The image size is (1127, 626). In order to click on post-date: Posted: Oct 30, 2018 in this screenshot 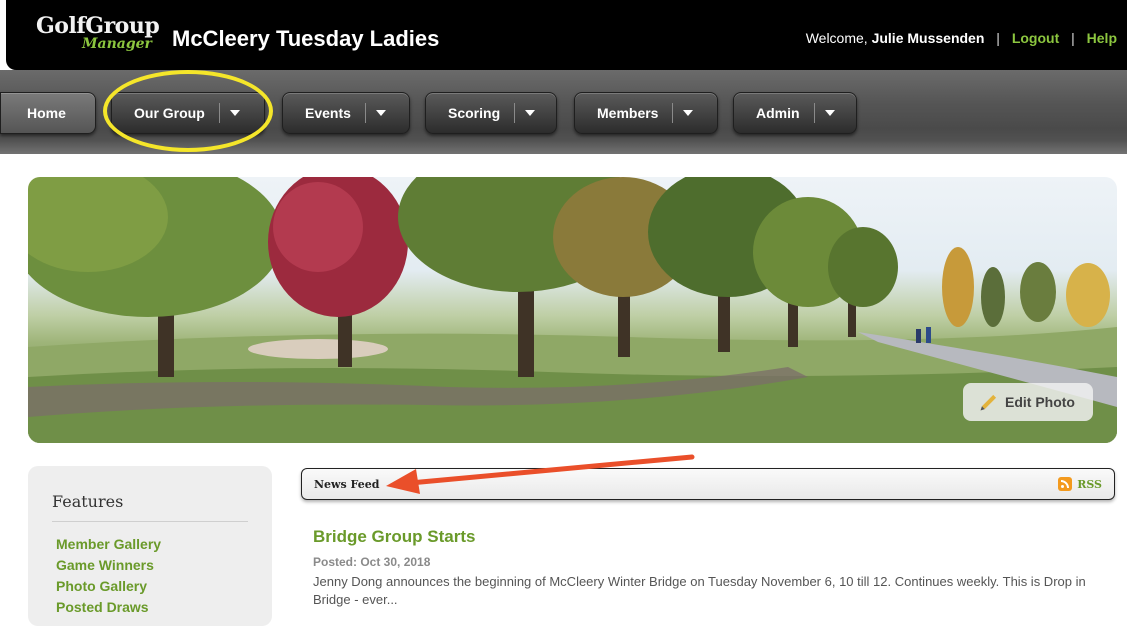, I will do `click(372, 562)`.